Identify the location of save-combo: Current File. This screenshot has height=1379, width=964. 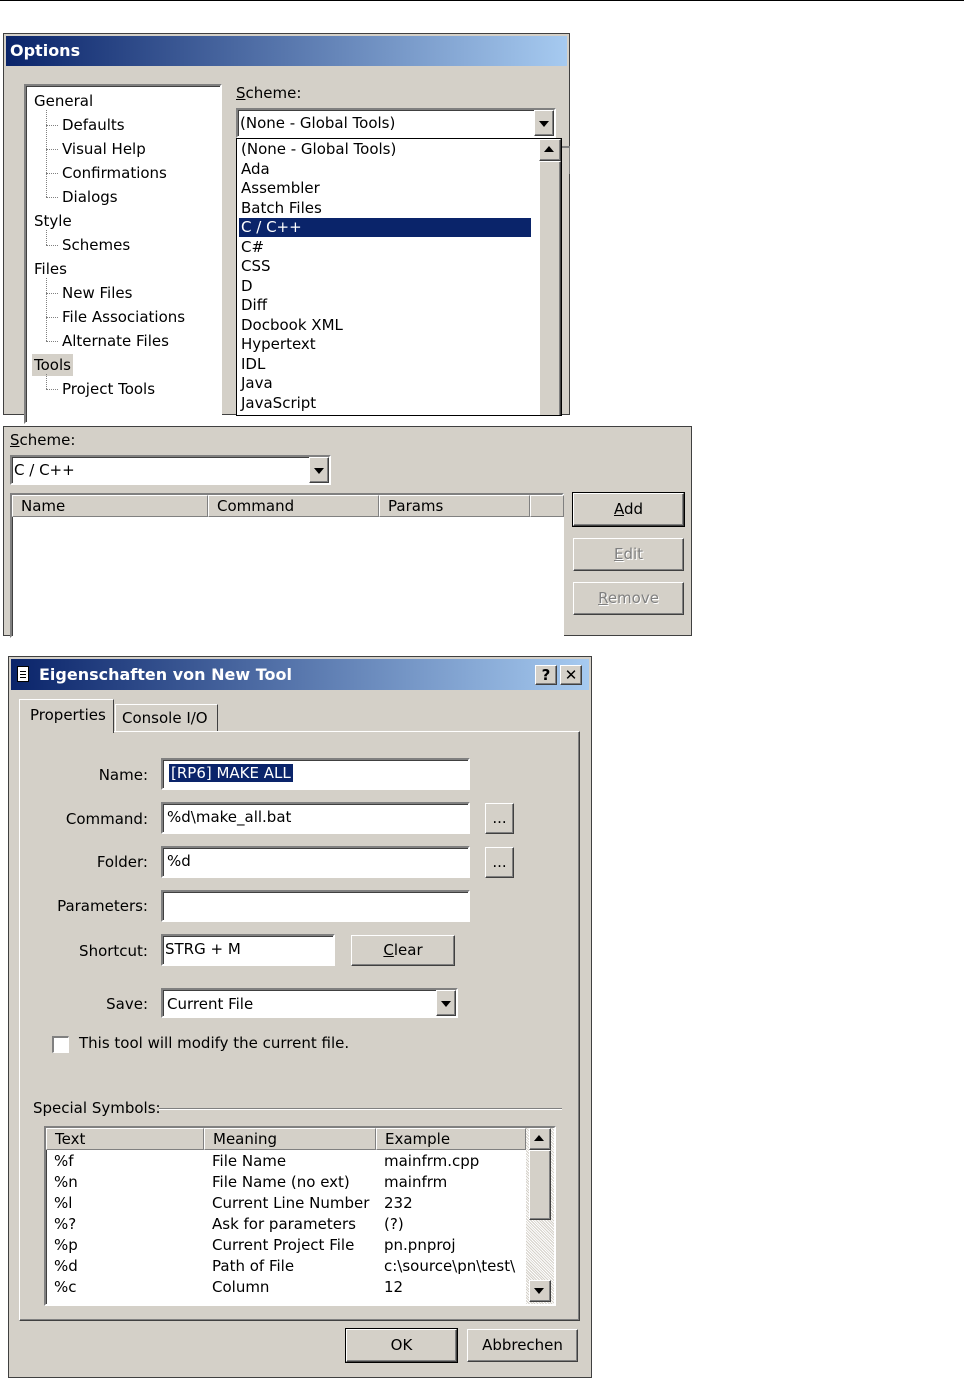
(309, 1003).